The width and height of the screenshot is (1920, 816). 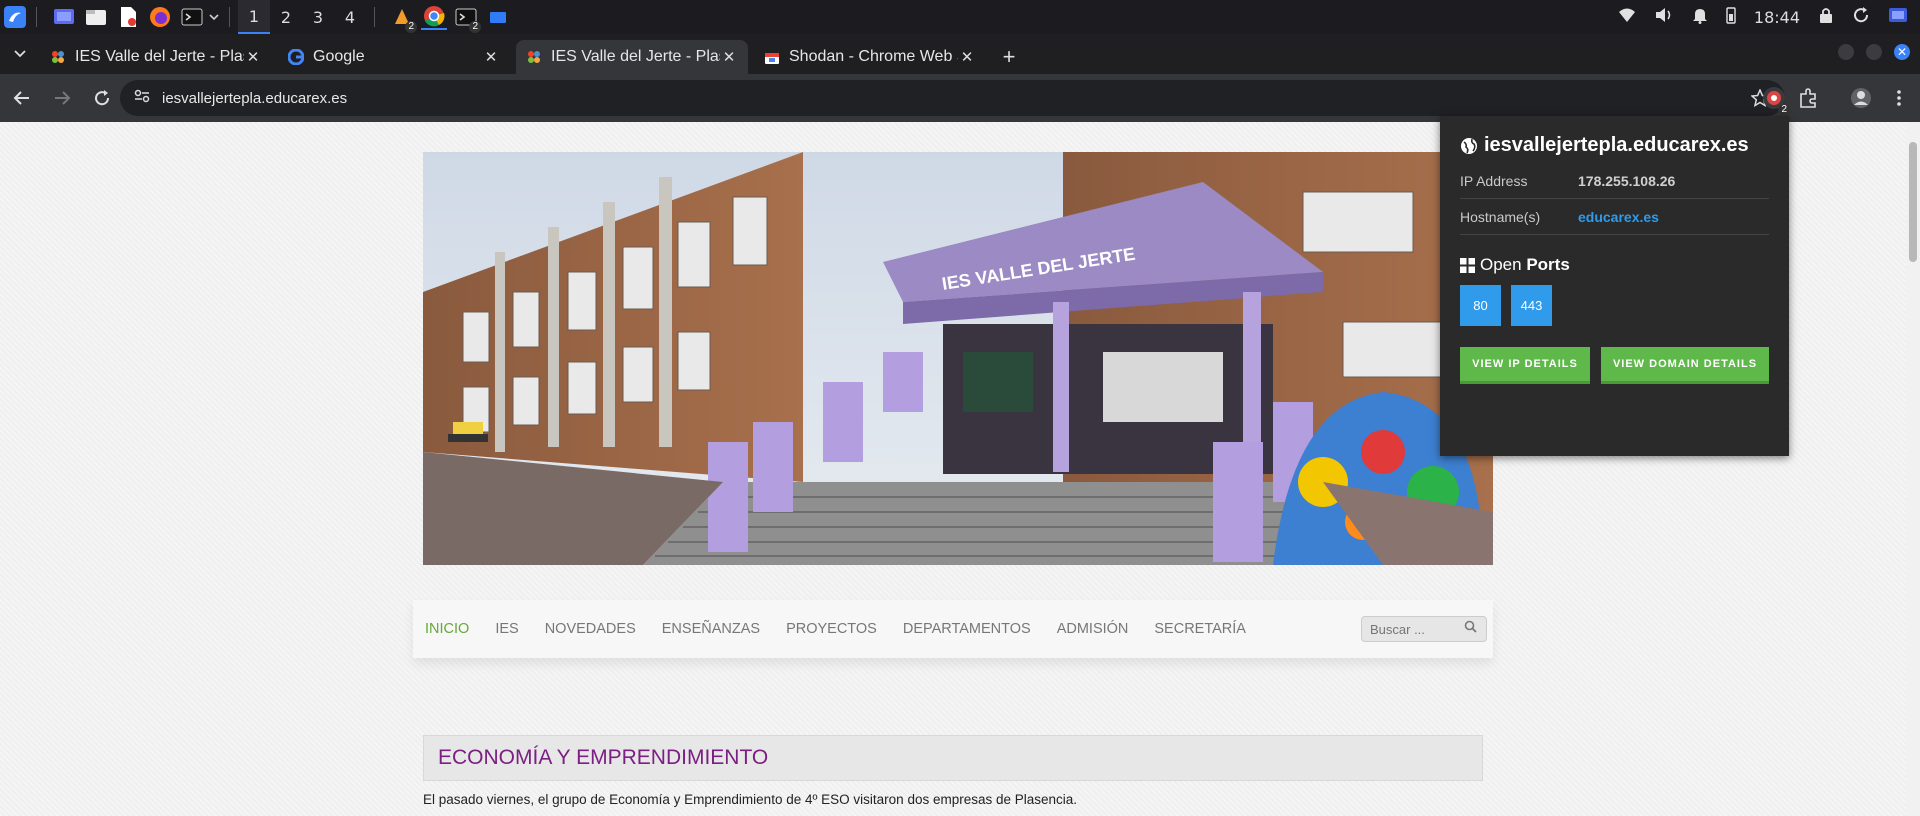 What do you see at coordinates (1664, 17) in the screenshot?
I see `volume-icon` at bounding box center [1664, 17].